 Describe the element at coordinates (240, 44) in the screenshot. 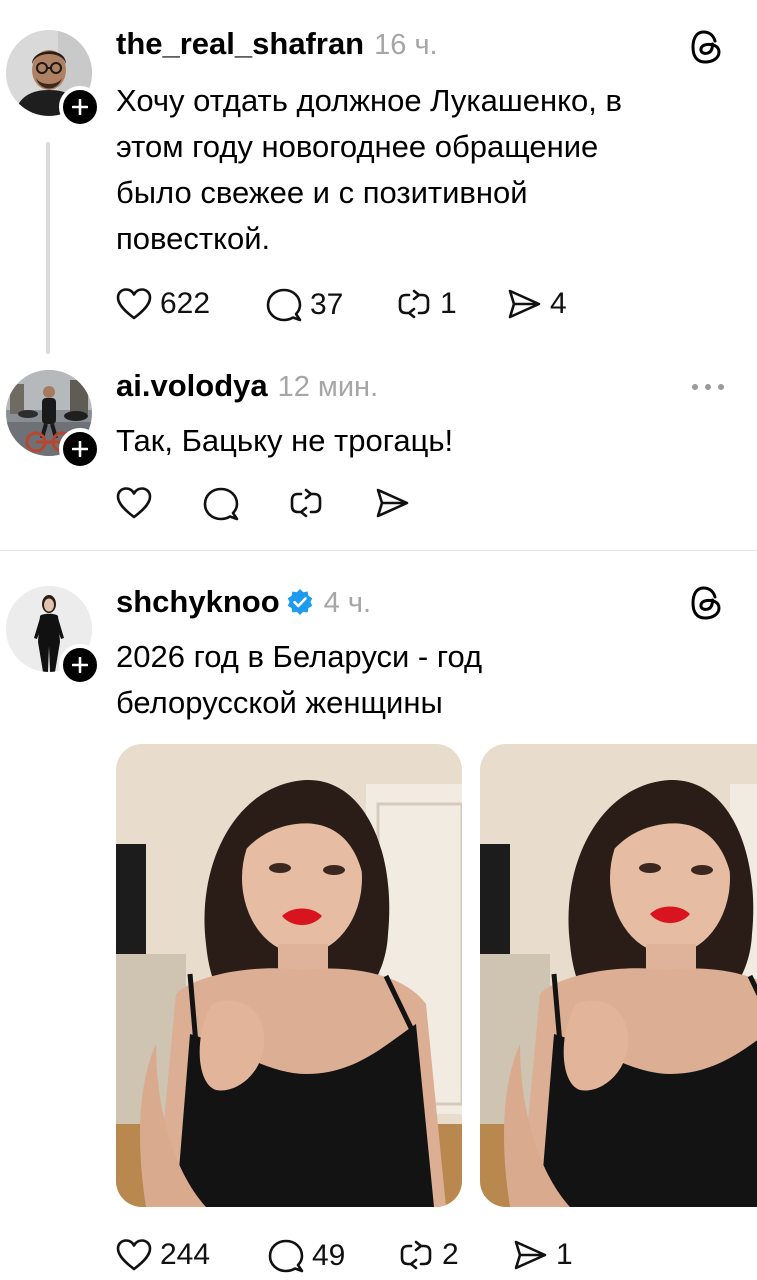

I see `username: the_real_shafran` at that location.